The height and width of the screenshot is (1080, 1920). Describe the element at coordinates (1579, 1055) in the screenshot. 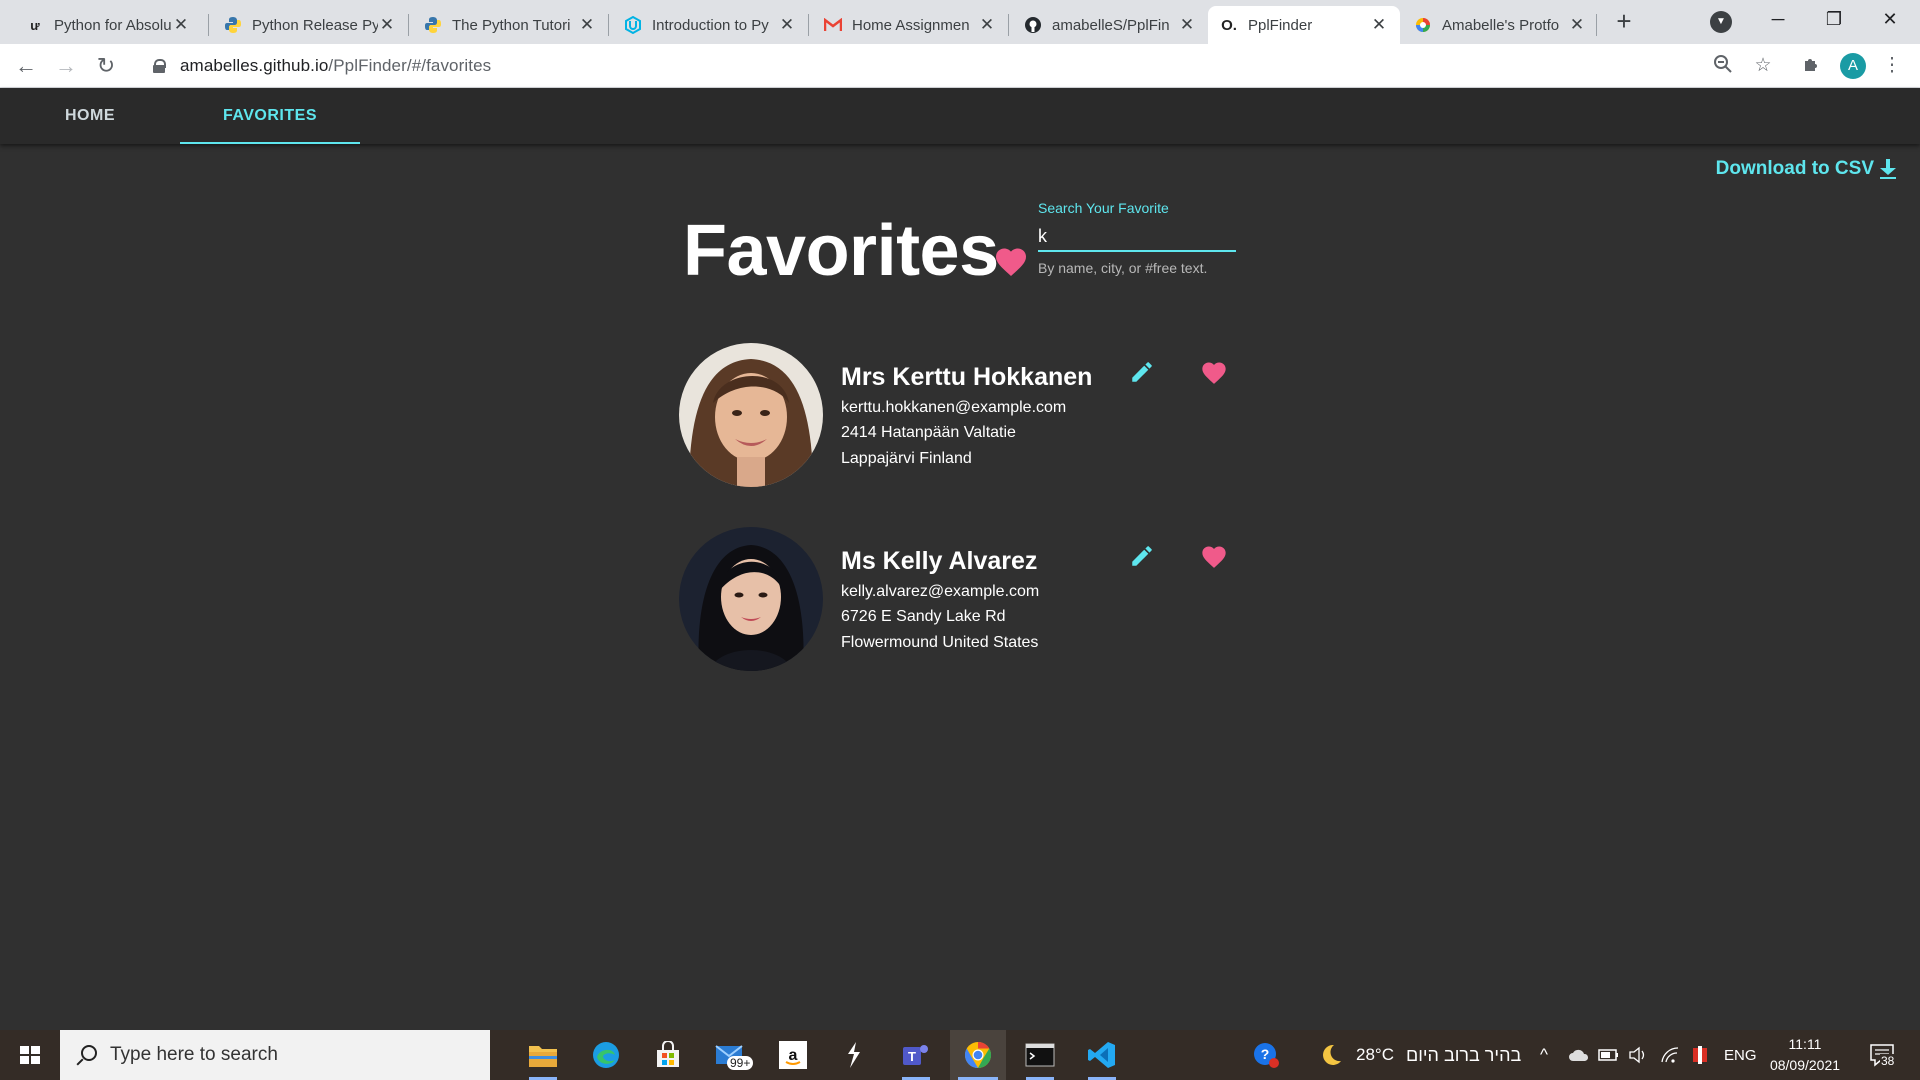

I see `cloud-sync-icon` at that location.